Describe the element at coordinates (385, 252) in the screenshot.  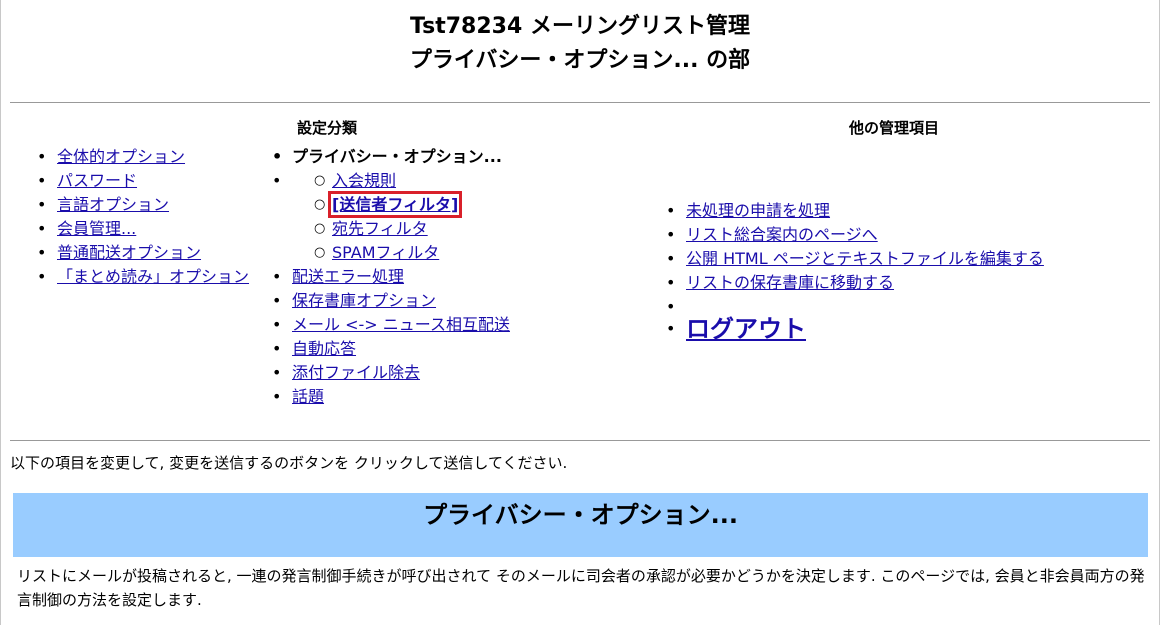
I see `subcategory-link-spam-filter: SPAMフィルタ` at that location.